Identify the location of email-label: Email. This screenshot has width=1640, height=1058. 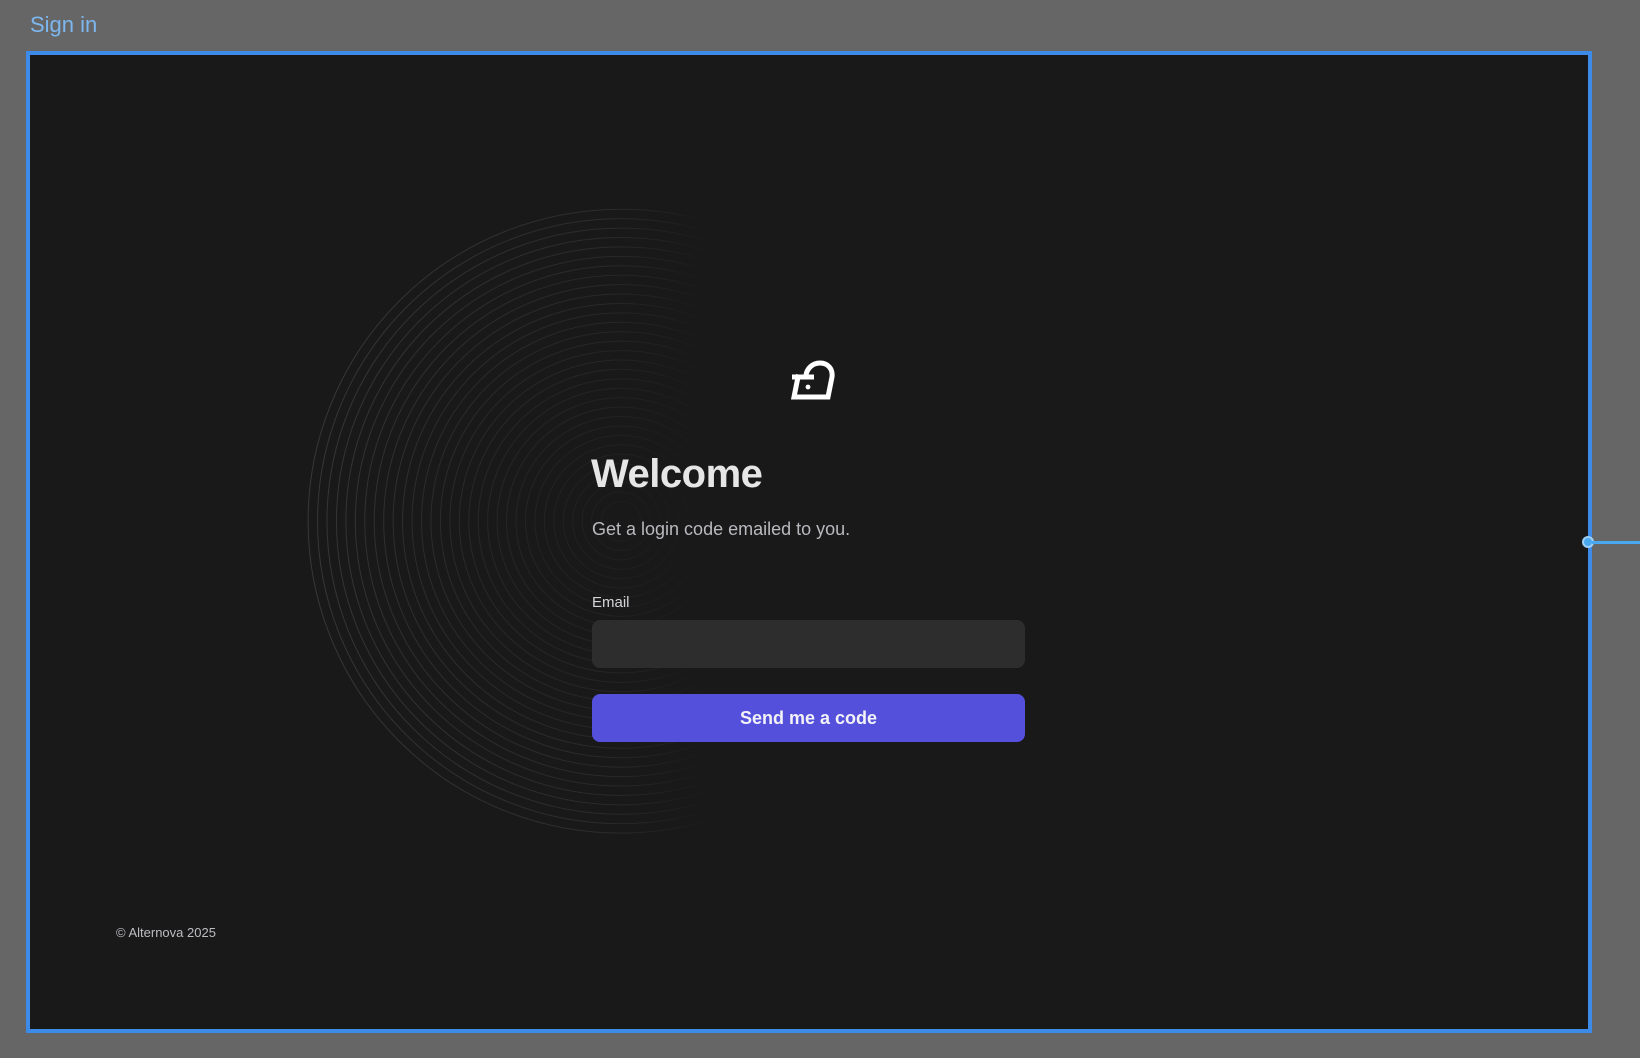
(611, 602).